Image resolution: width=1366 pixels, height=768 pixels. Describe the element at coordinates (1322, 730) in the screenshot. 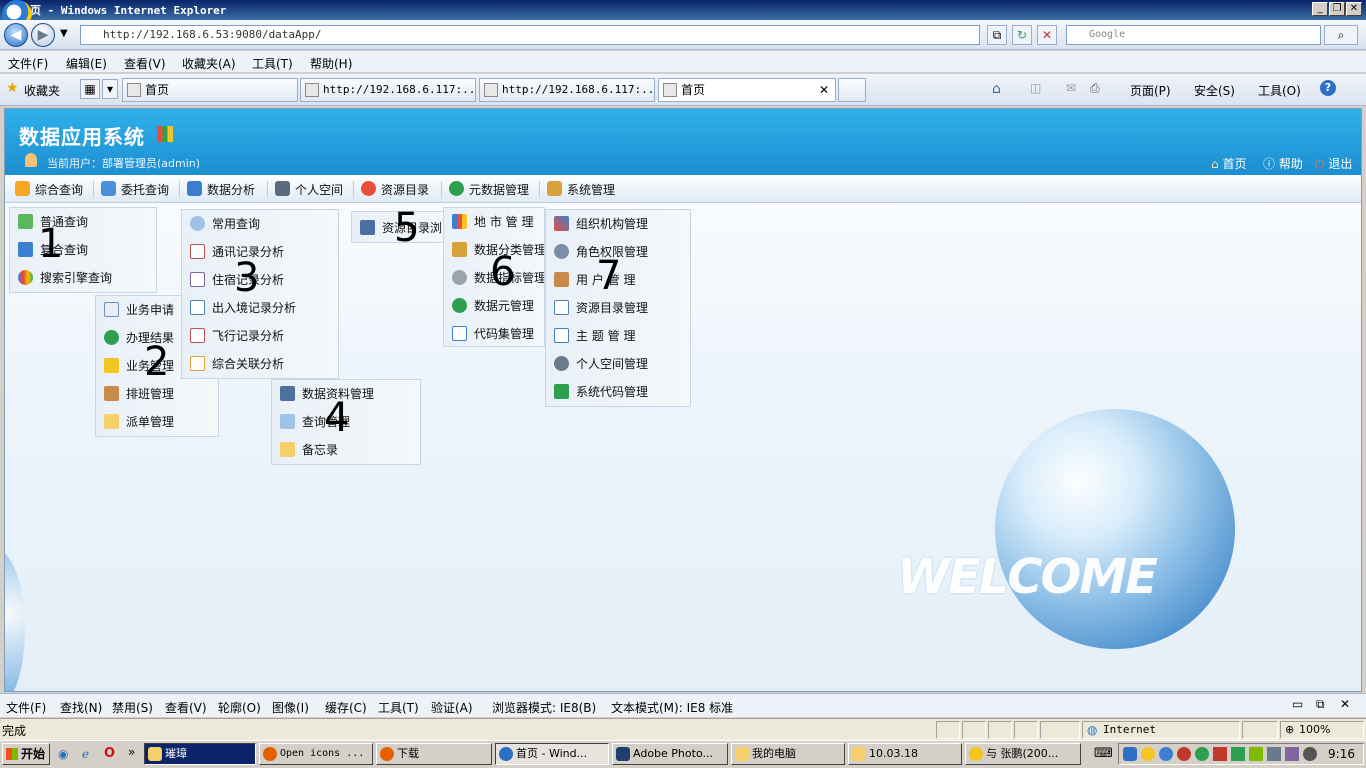

I see `zoom-control: ⊕ 100%` at that location.